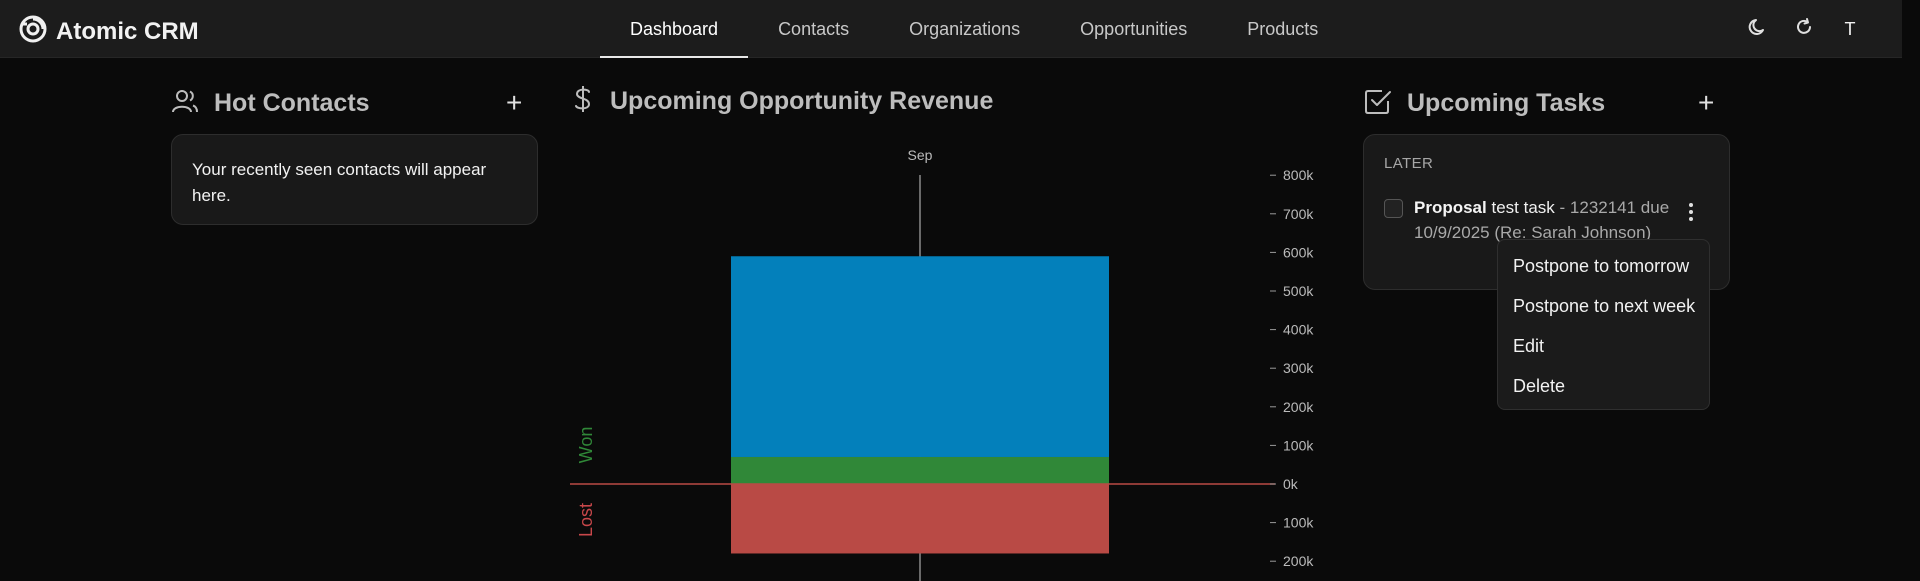 This screenshot has width=1920, height=581. I want to click on bar-lost, so click(920, 519).